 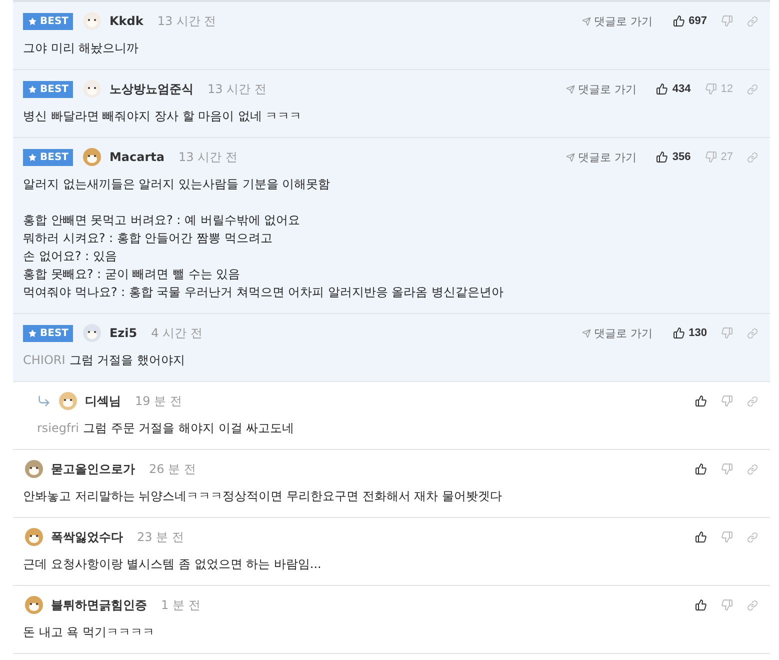 I want to click on comment-text: 돈 내고 욕 먹기ㅋㅋㅋㅋ, so click(x=88, y=632).